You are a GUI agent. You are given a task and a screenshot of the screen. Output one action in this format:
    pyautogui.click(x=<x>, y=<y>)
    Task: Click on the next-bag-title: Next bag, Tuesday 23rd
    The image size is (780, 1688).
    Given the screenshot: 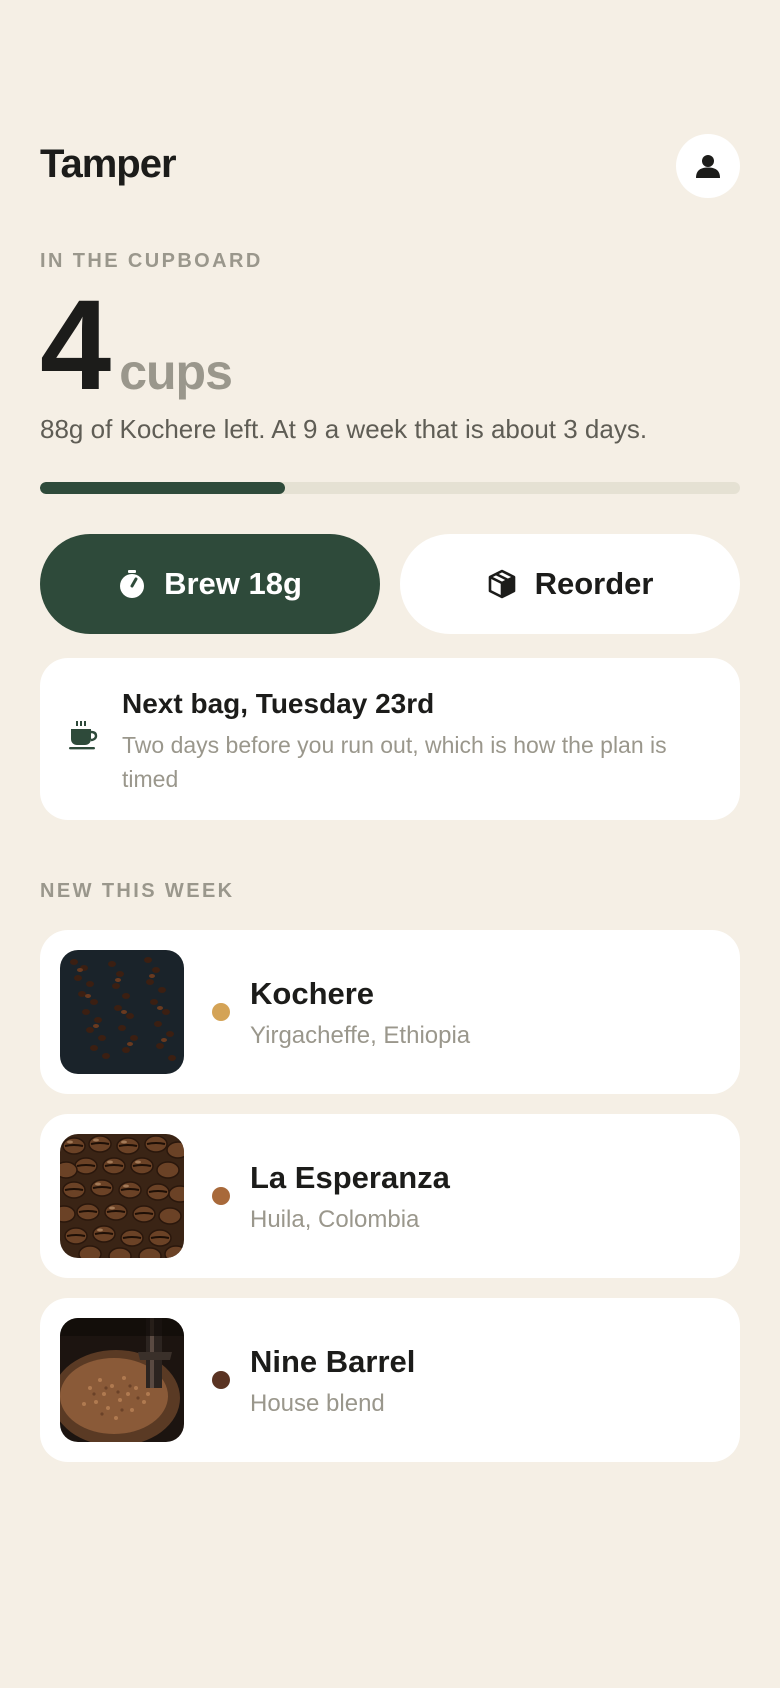 What is the action you would take?
    pyautogui.click(x=278, y=703)
    